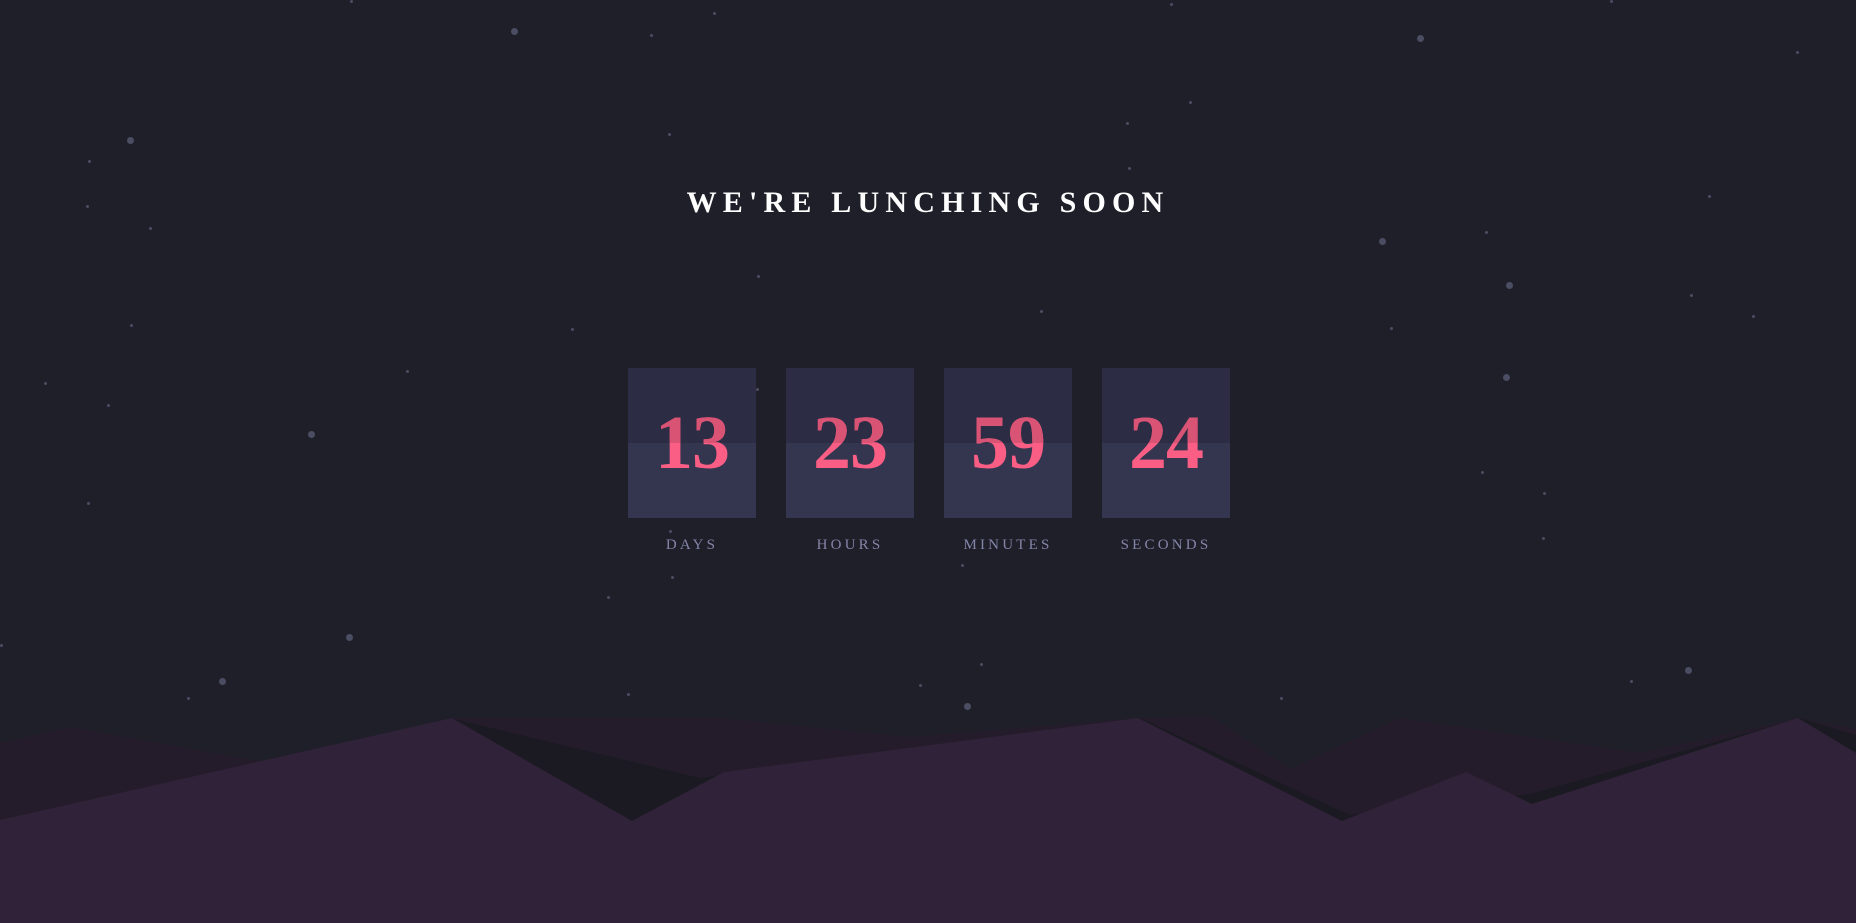  I want to click on hours-label: HOURS, so click(850, 545).